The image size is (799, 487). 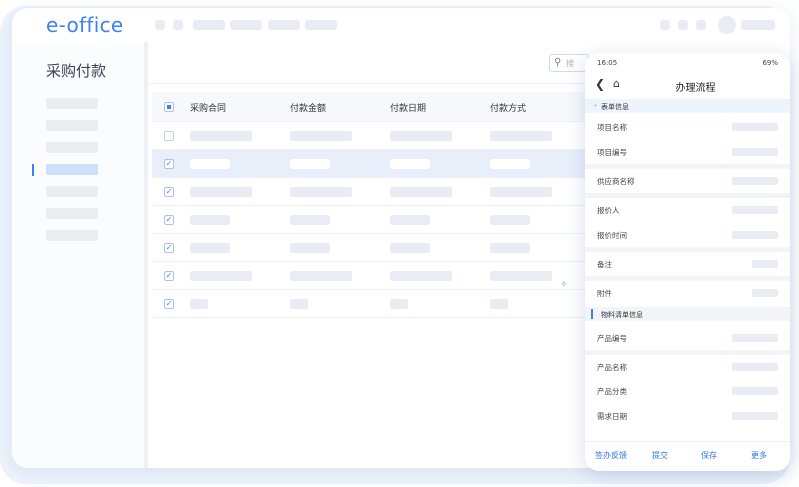 I want to click on user-name-placeholder, so click(x=758, y=25).